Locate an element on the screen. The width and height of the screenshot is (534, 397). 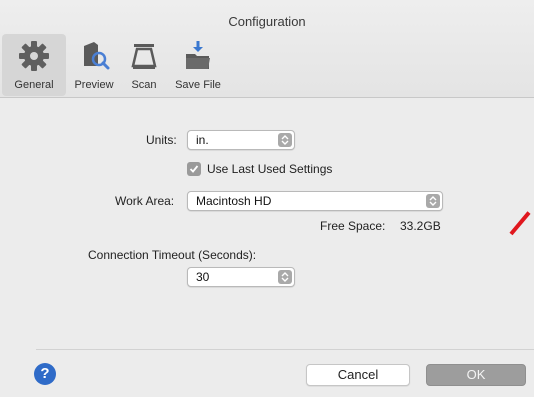
free-space-value: 33.2GB is located at coordinates (420, 226).